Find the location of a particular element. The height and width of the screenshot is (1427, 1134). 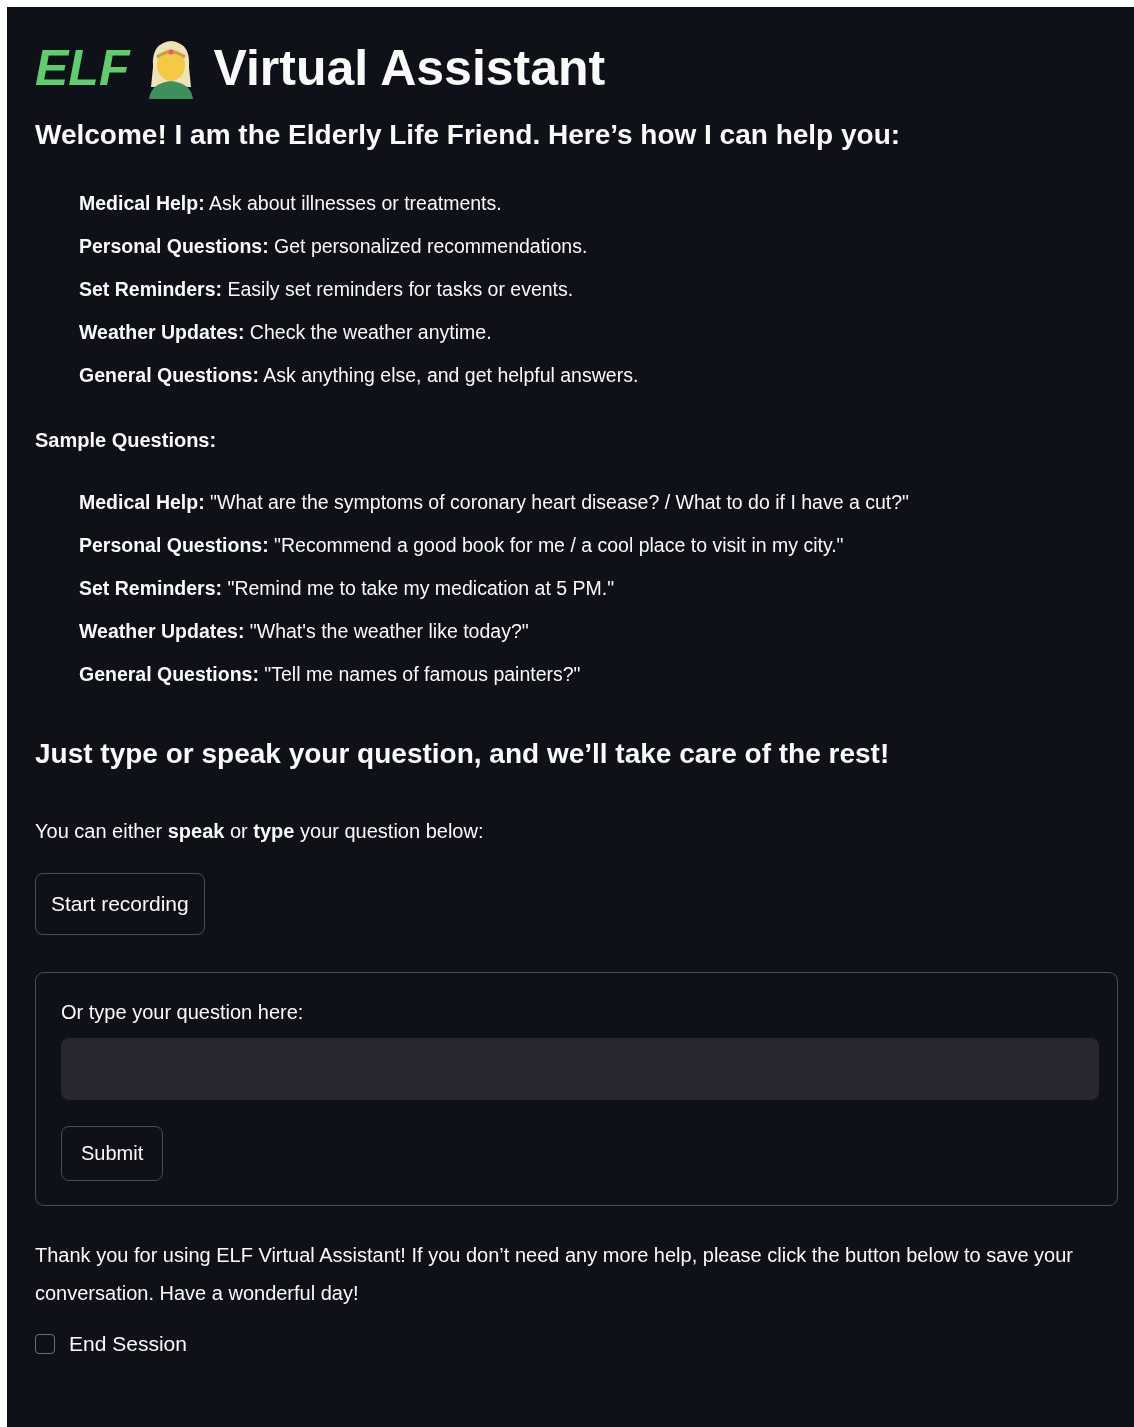

instruction-text: You can either speak or type your question below: is located at coordinates (260, 831).